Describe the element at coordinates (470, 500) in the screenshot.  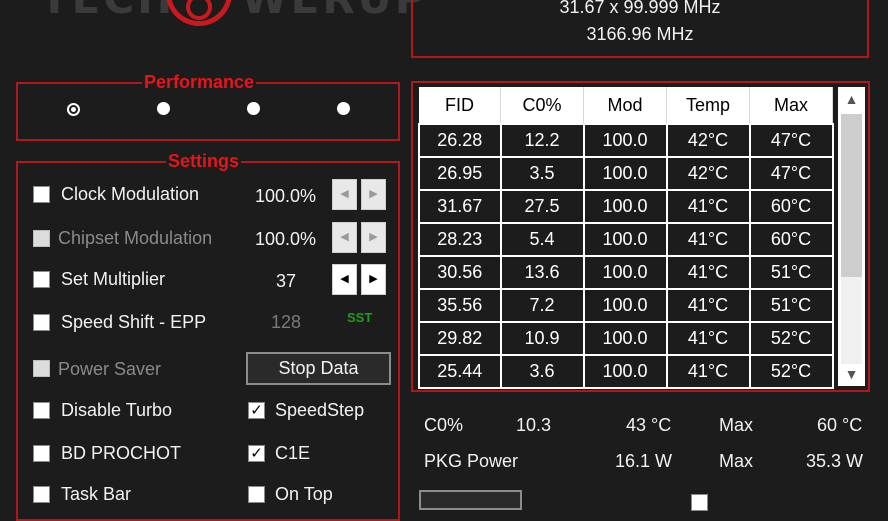
I see `bottom-button-cropped` at that location.